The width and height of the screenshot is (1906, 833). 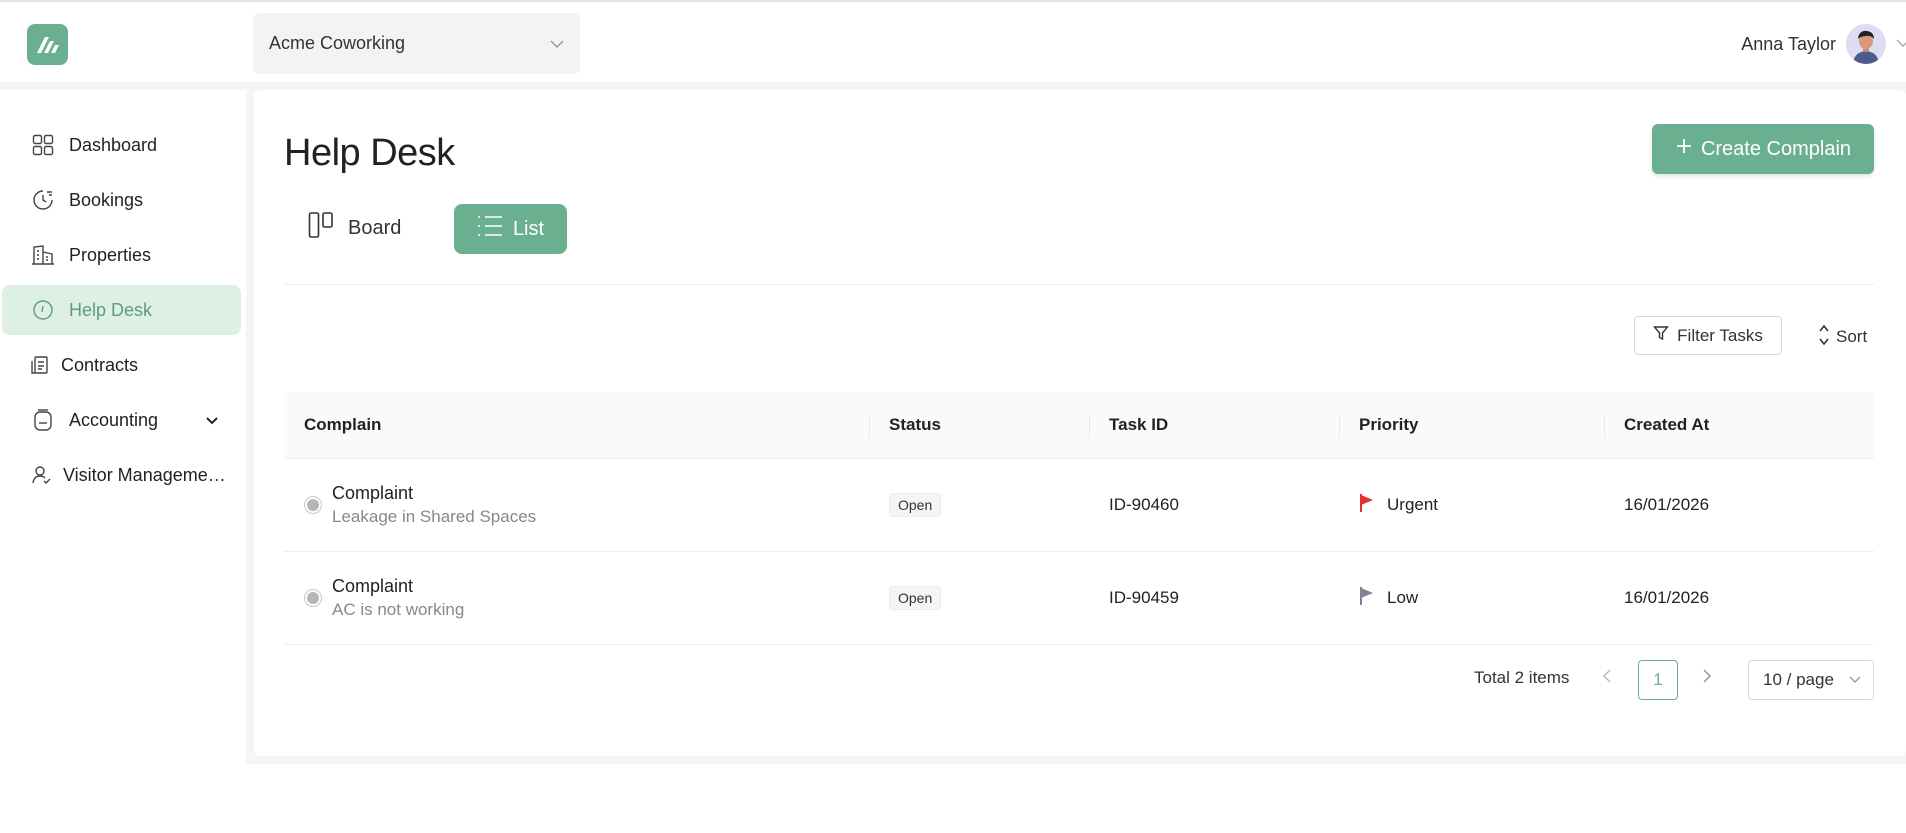 What do you see at coordinates (111, 309) in the screenshot?
I see `sidebar-item-label: Help Desk` at bounding box center [111, 309].